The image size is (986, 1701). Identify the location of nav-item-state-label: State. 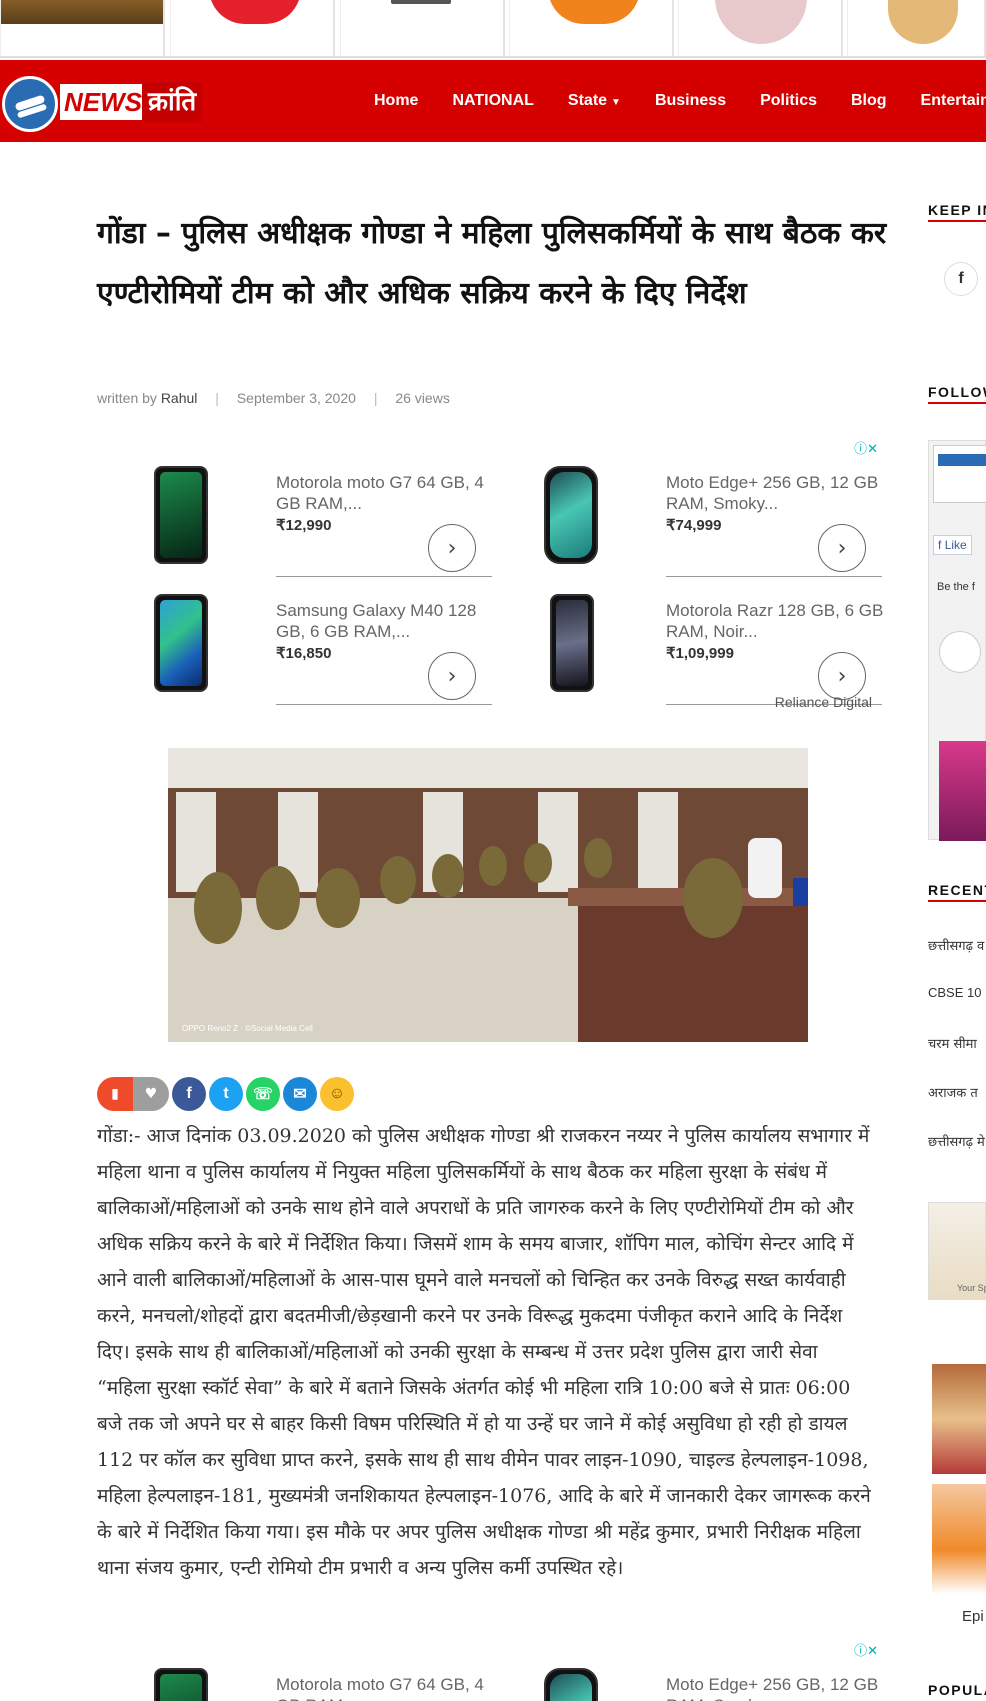
(587, 100).